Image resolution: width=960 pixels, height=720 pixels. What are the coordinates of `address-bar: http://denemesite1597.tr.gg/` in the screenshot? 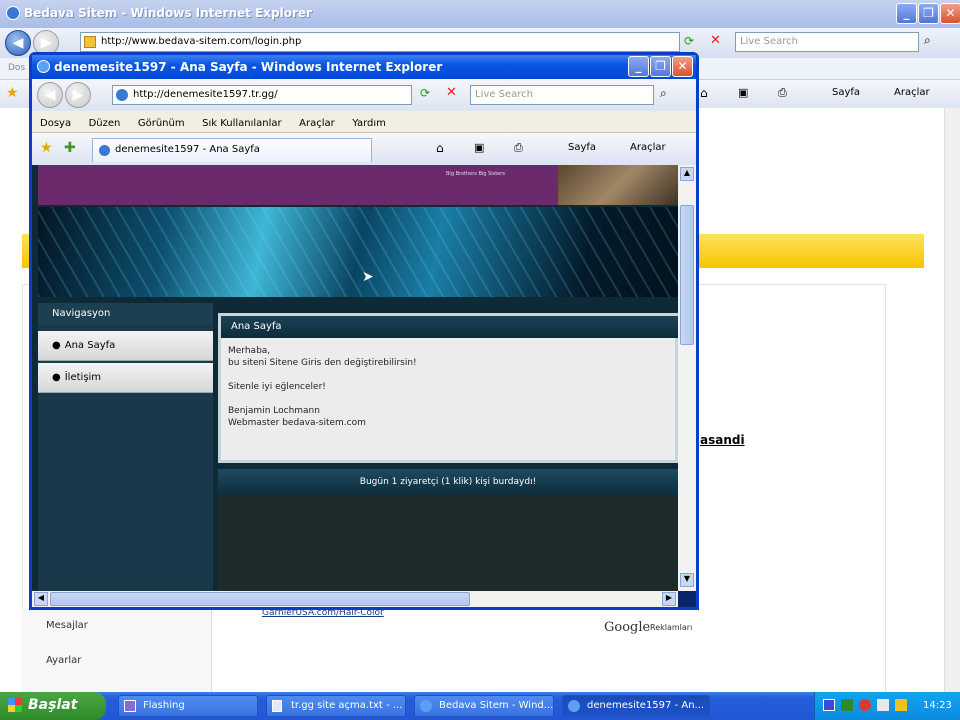 It's located at (262, 95).